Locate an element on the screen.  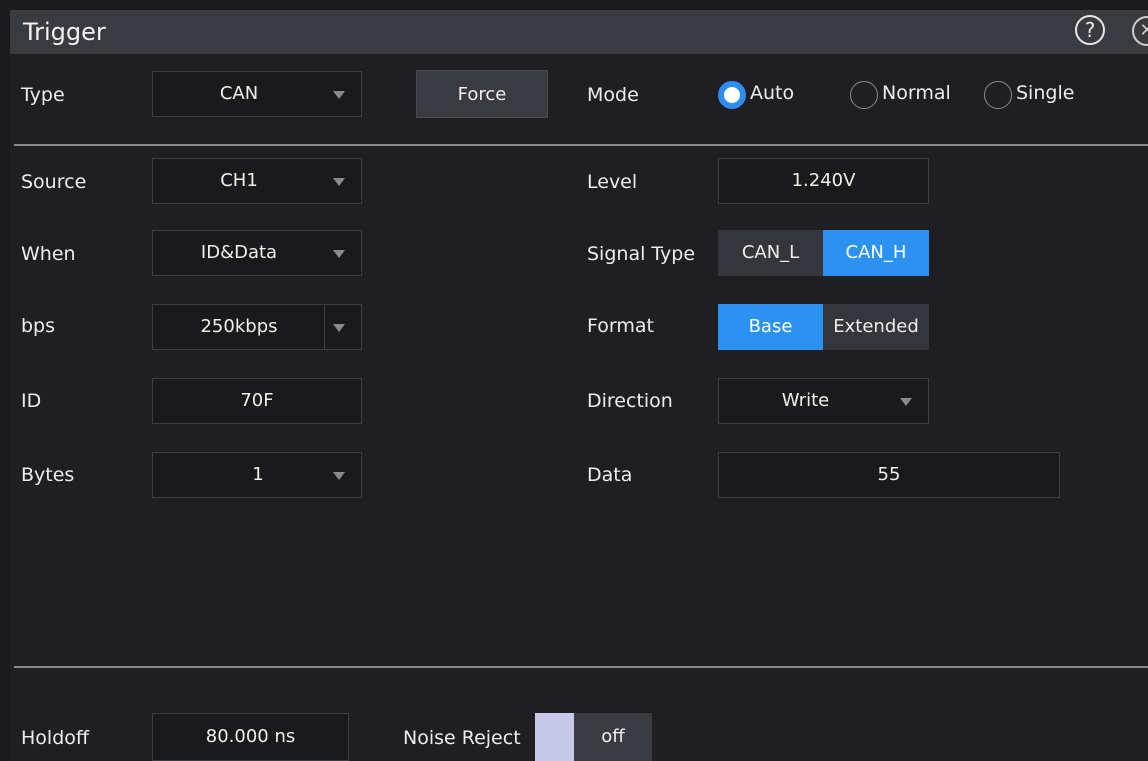
bps-value: 250kbps is located at coordinates (239, 326).